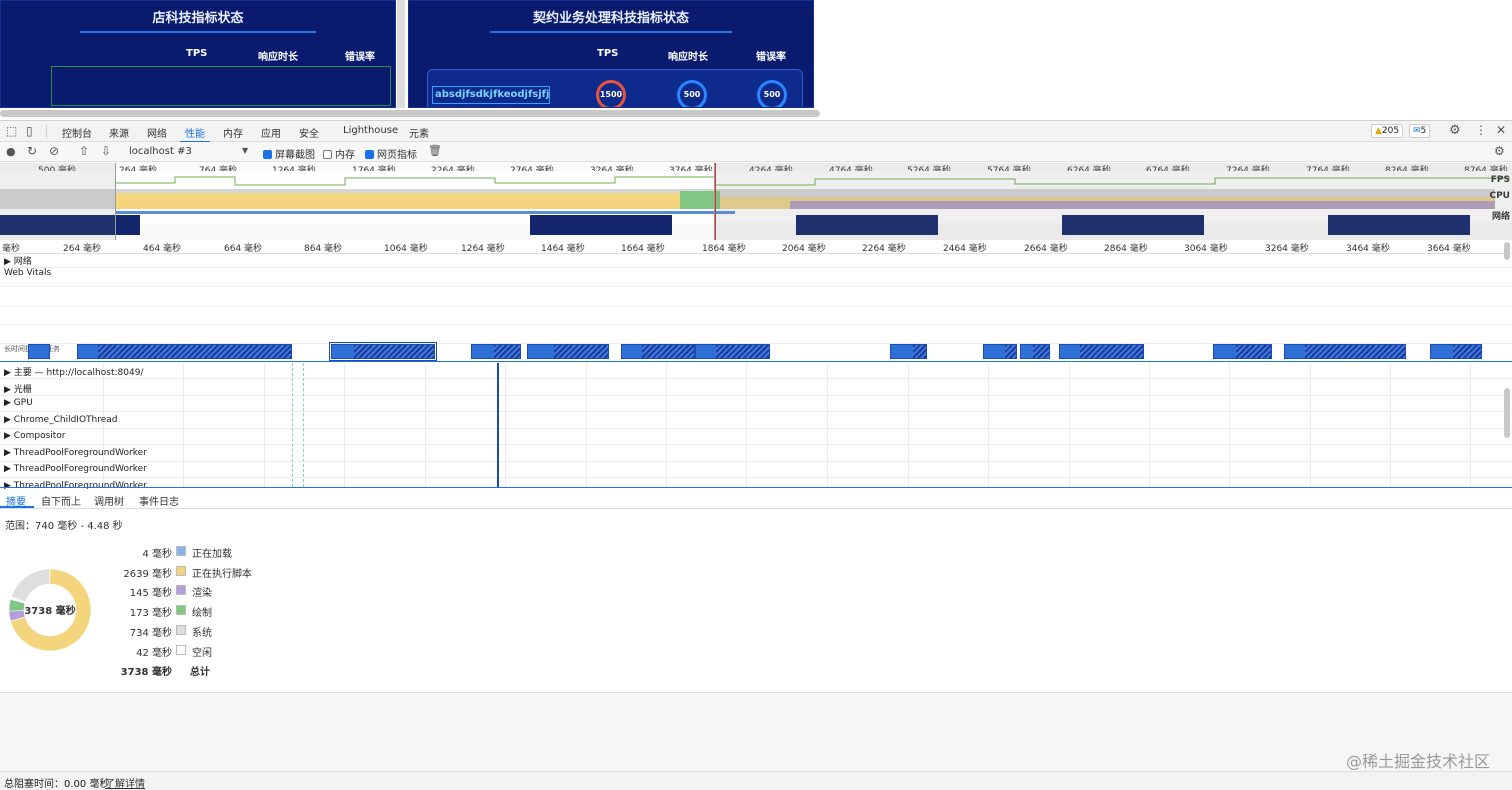 This screenshot has height=790, width=1512. What do you see at coordinates (756, 421) in the screenshot?
I see `thread-row: ▶ Chrome_ChildIOThread` at bounding box center [756, 421].